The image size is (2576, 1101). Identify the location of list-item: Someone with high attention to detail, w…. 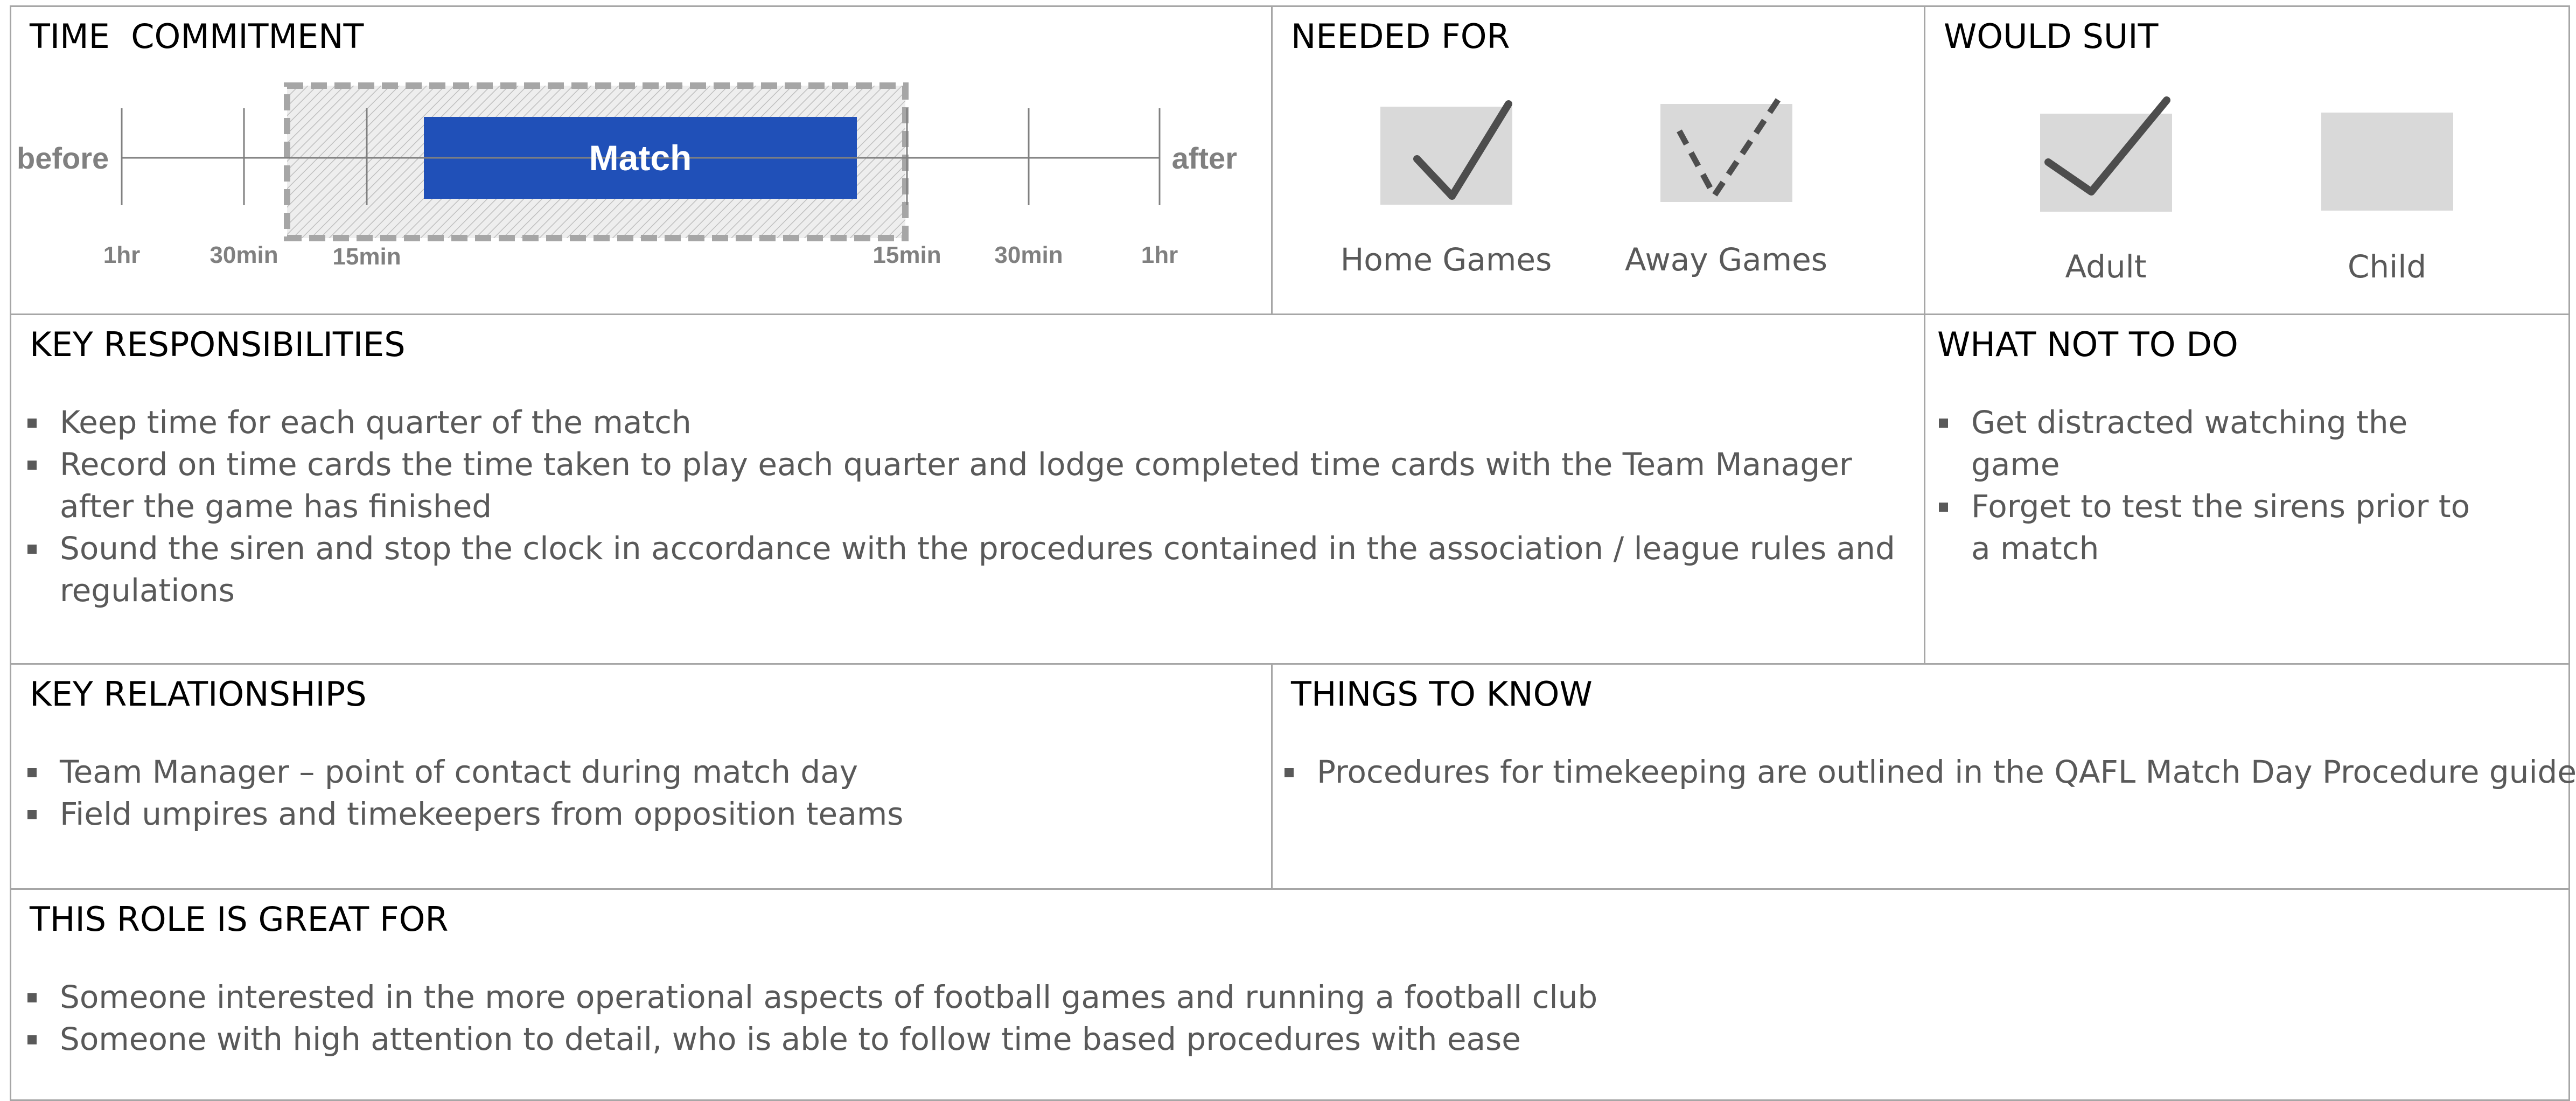
(1266, 1039).